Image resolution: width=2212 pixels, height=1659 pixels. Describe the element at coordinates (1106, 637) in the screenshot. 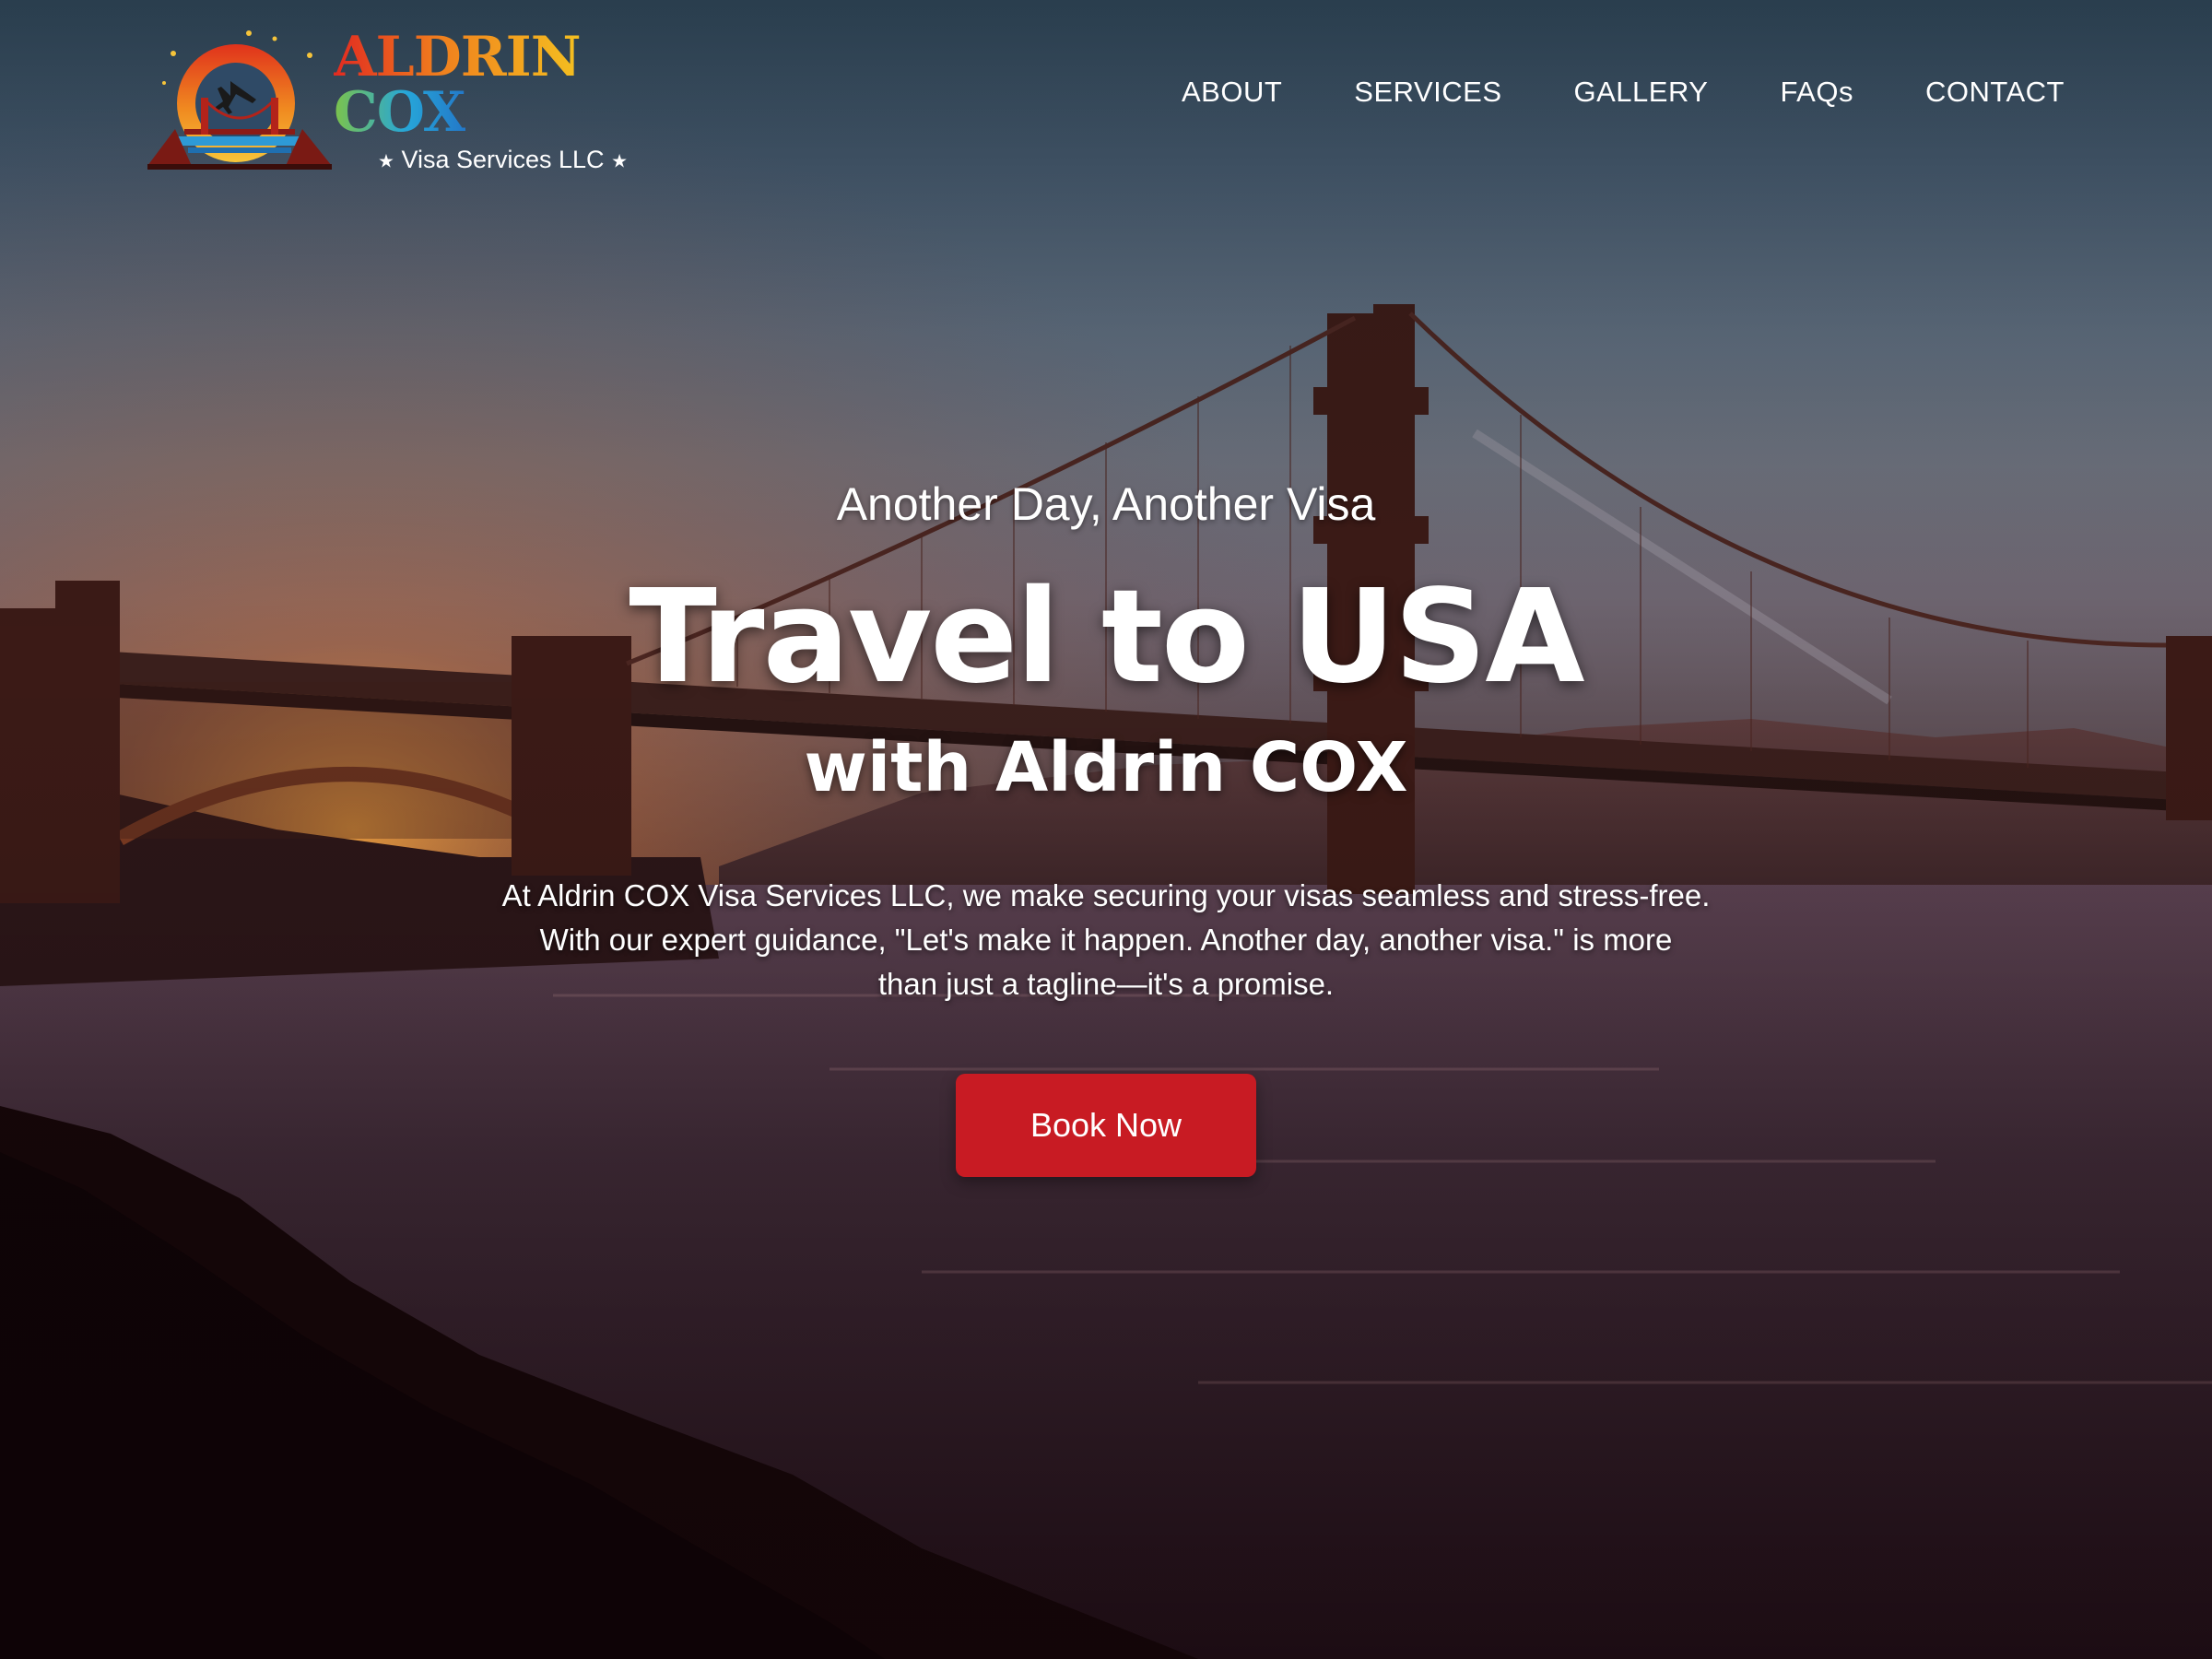

I see `hero-title: Travel to USA` at that location.